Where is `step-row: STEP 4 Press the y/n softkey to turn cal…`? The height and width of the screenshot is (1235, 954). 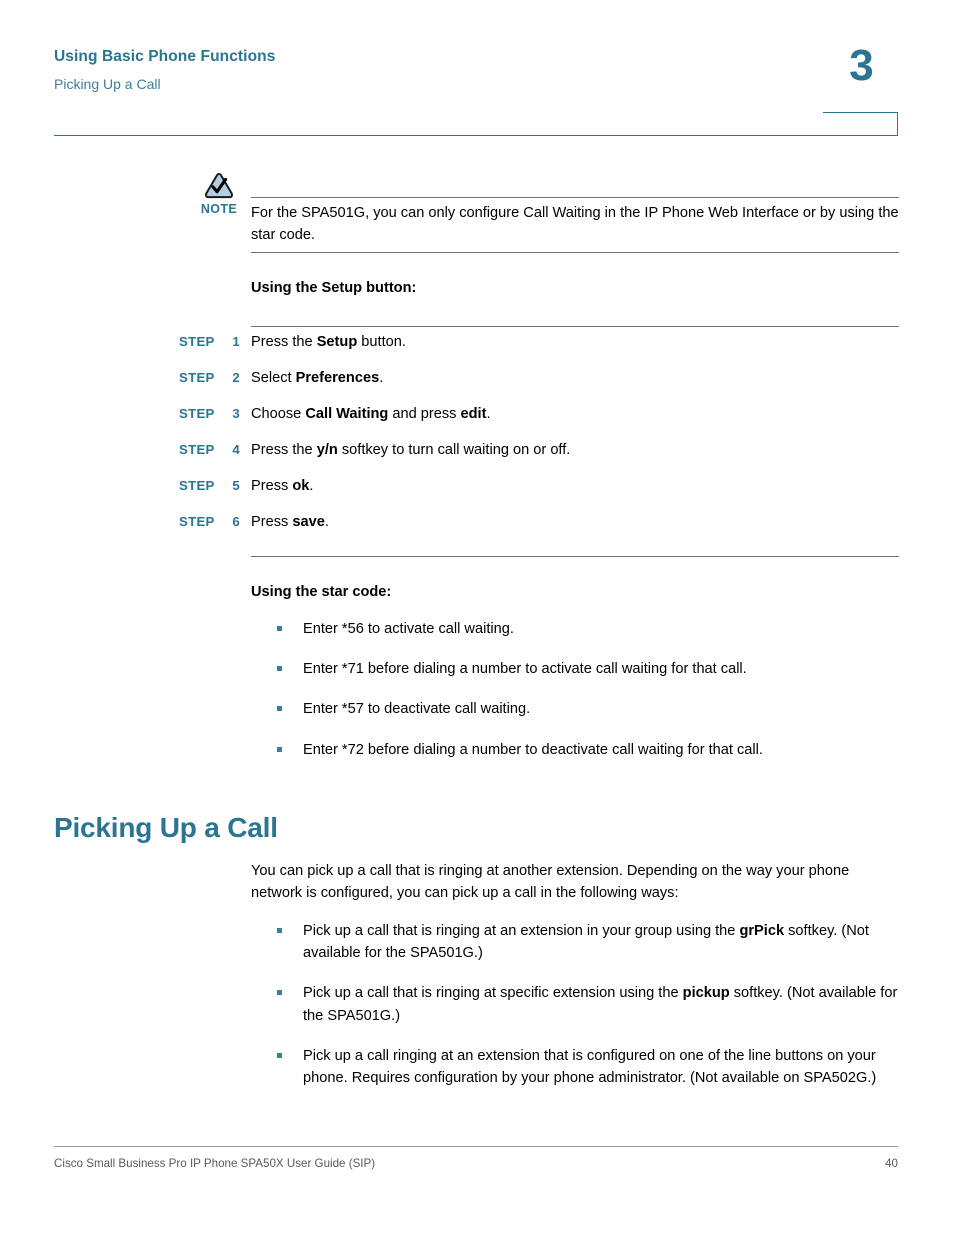 step-row: STEP 4 Press the y/n softkey to turn cal… is located at coordinates (477, 460).